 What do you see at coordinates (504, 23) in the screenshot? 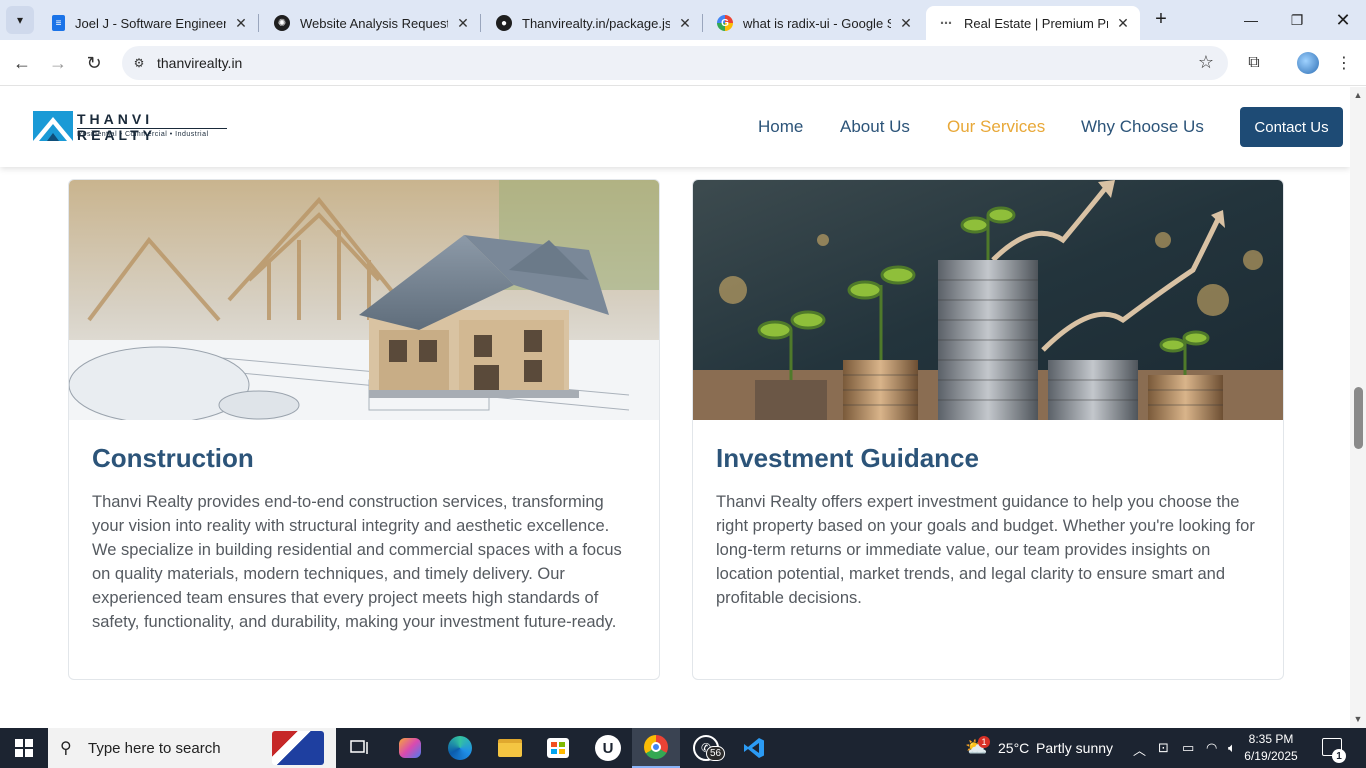
I see `github-icon: ●` at bounding box center [504, 23].